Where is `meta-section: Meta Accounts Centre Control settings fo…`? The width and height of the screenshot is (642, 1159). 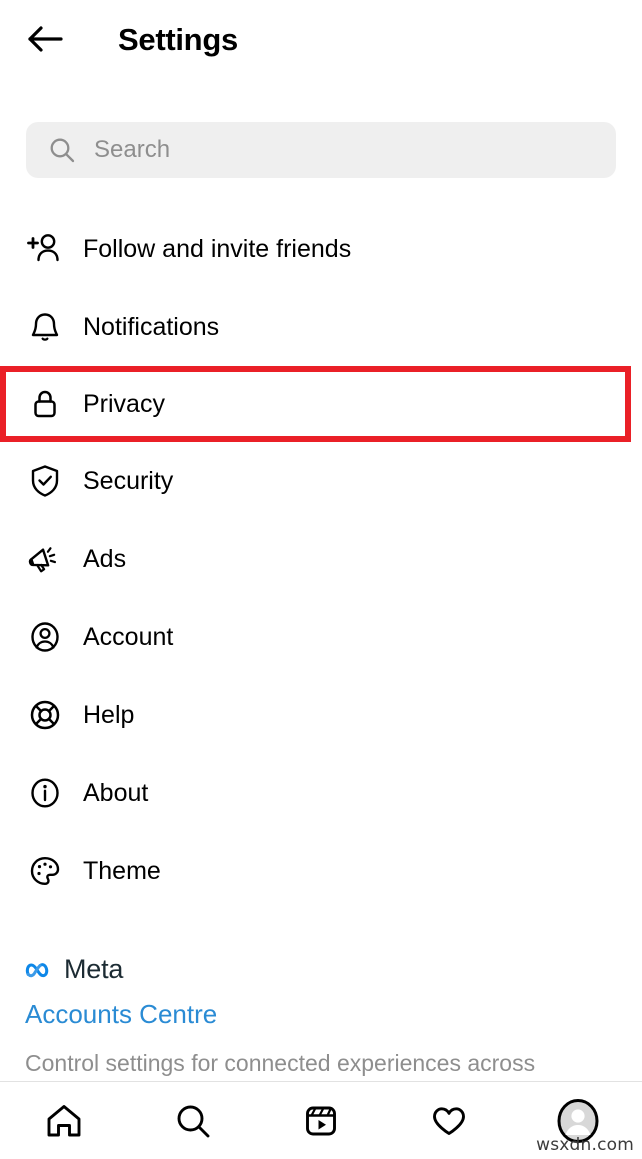 meta-section: Meta Accounts Centre Control settings fo… is located at coordinates (321, 1016).